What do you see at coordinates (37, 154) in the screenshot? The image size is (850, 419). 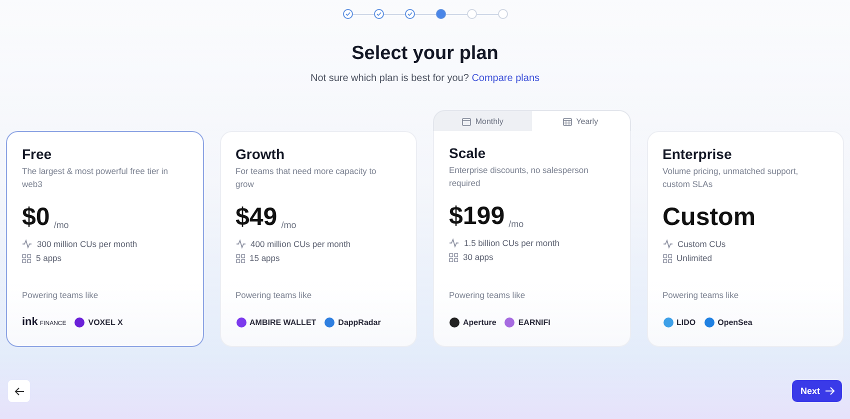 I see `plan-name: Free` at bounding box center [37, 154].